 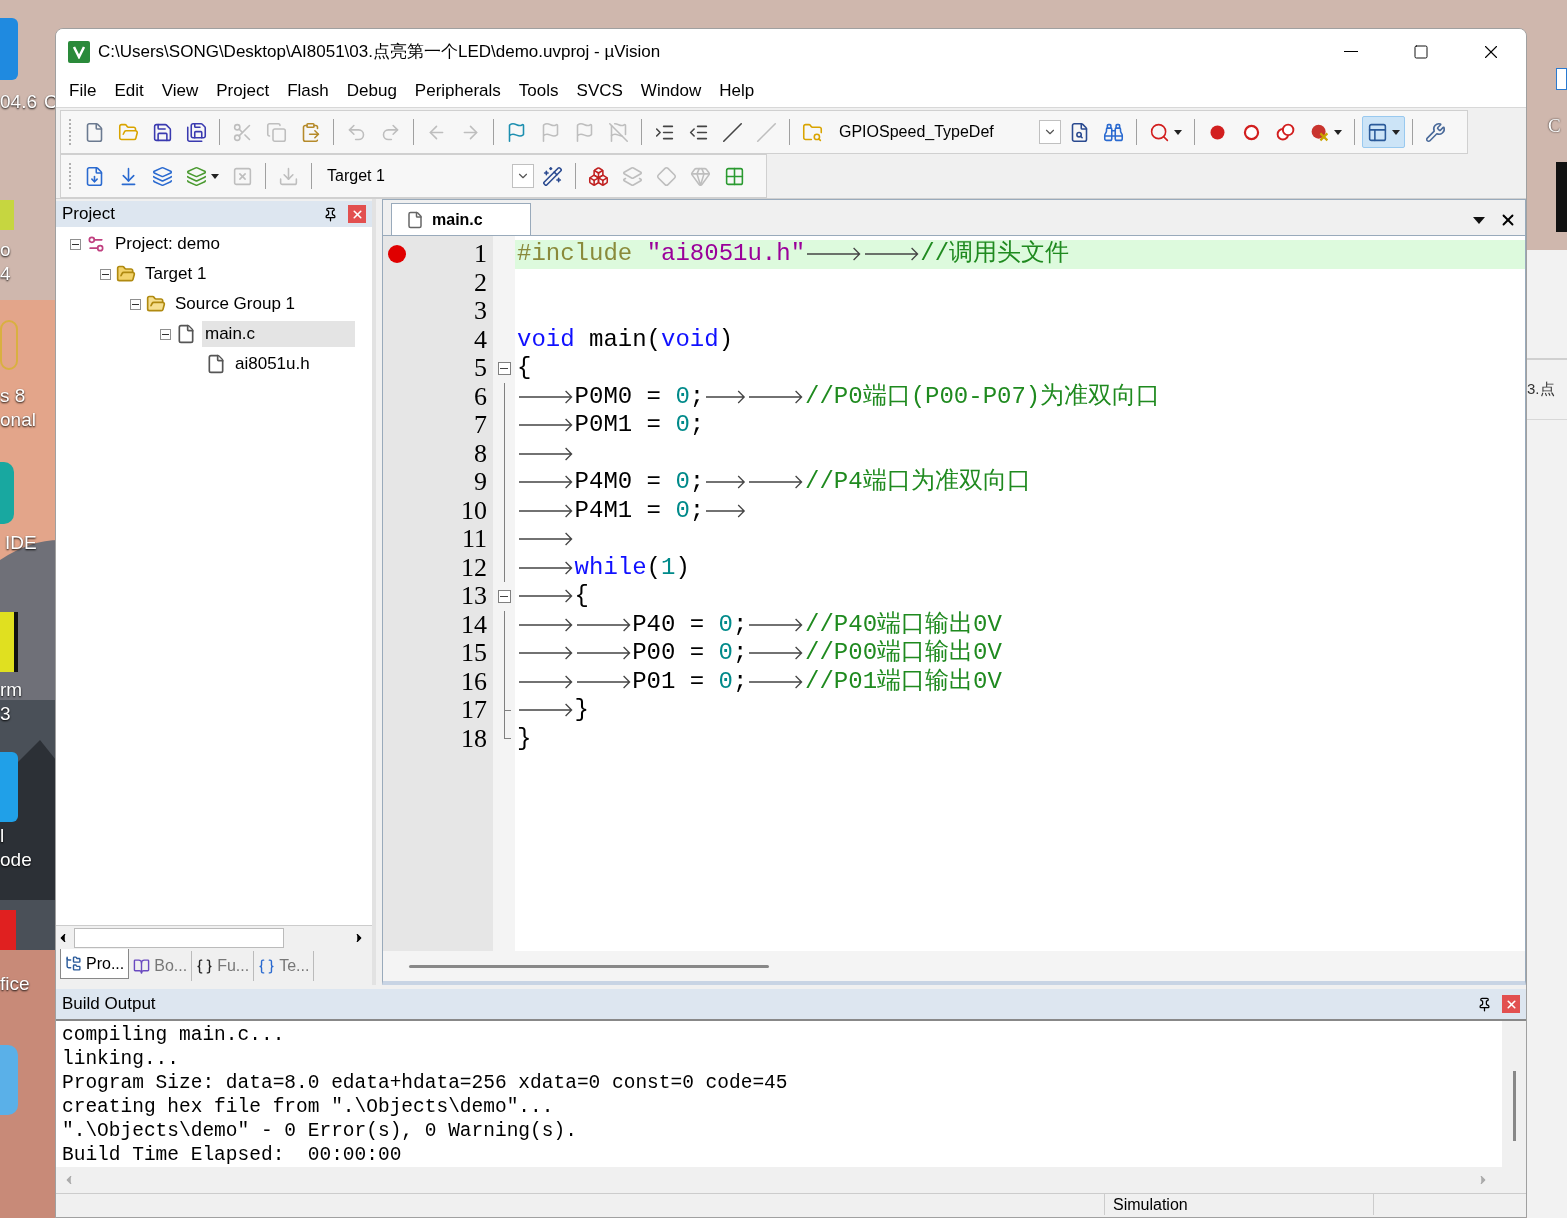 What do you see at coordinates (480, 453) in the screenshot?
I see `line-number: 8` at bounding box center [480, 453].